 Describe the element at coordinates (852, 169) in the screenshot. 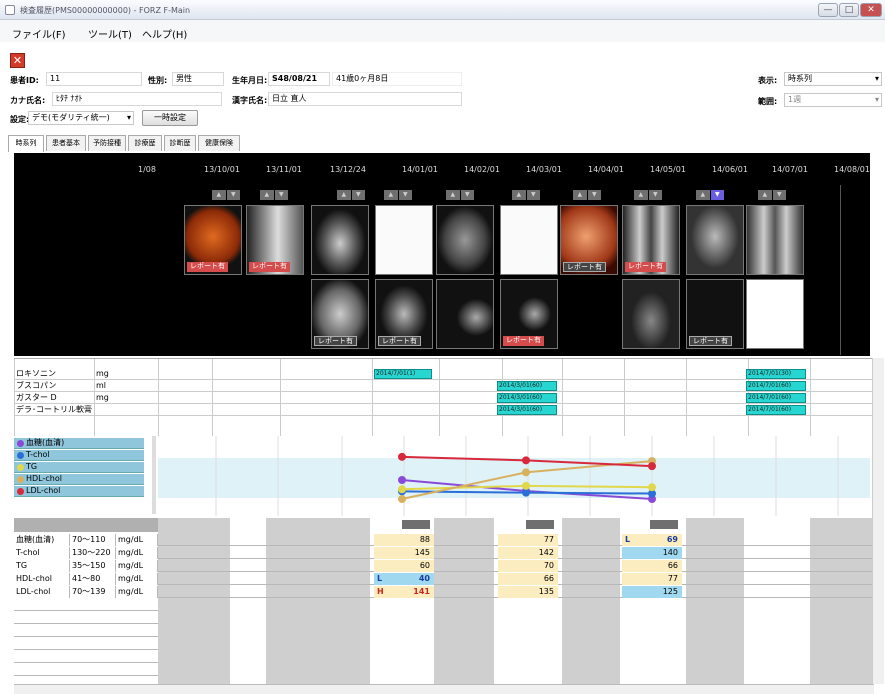

I see `timeline-date: 14/08/01` at that location.